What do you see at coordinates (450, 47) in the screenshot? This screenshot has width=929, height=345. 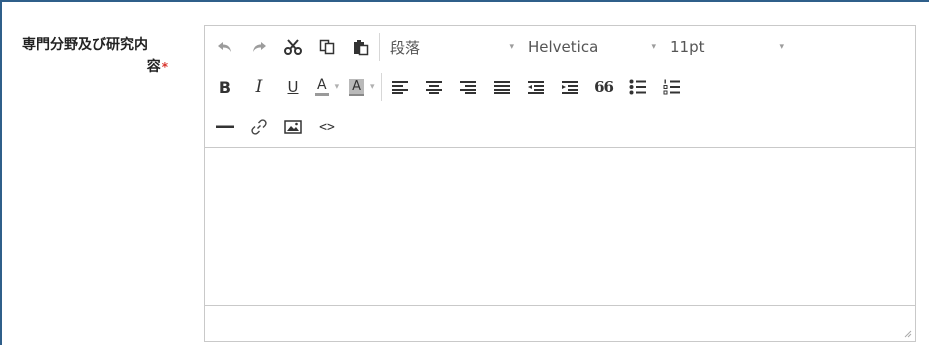 I see `paragraph-format-select: 段落 ▾` at bounding box center [450, 47].